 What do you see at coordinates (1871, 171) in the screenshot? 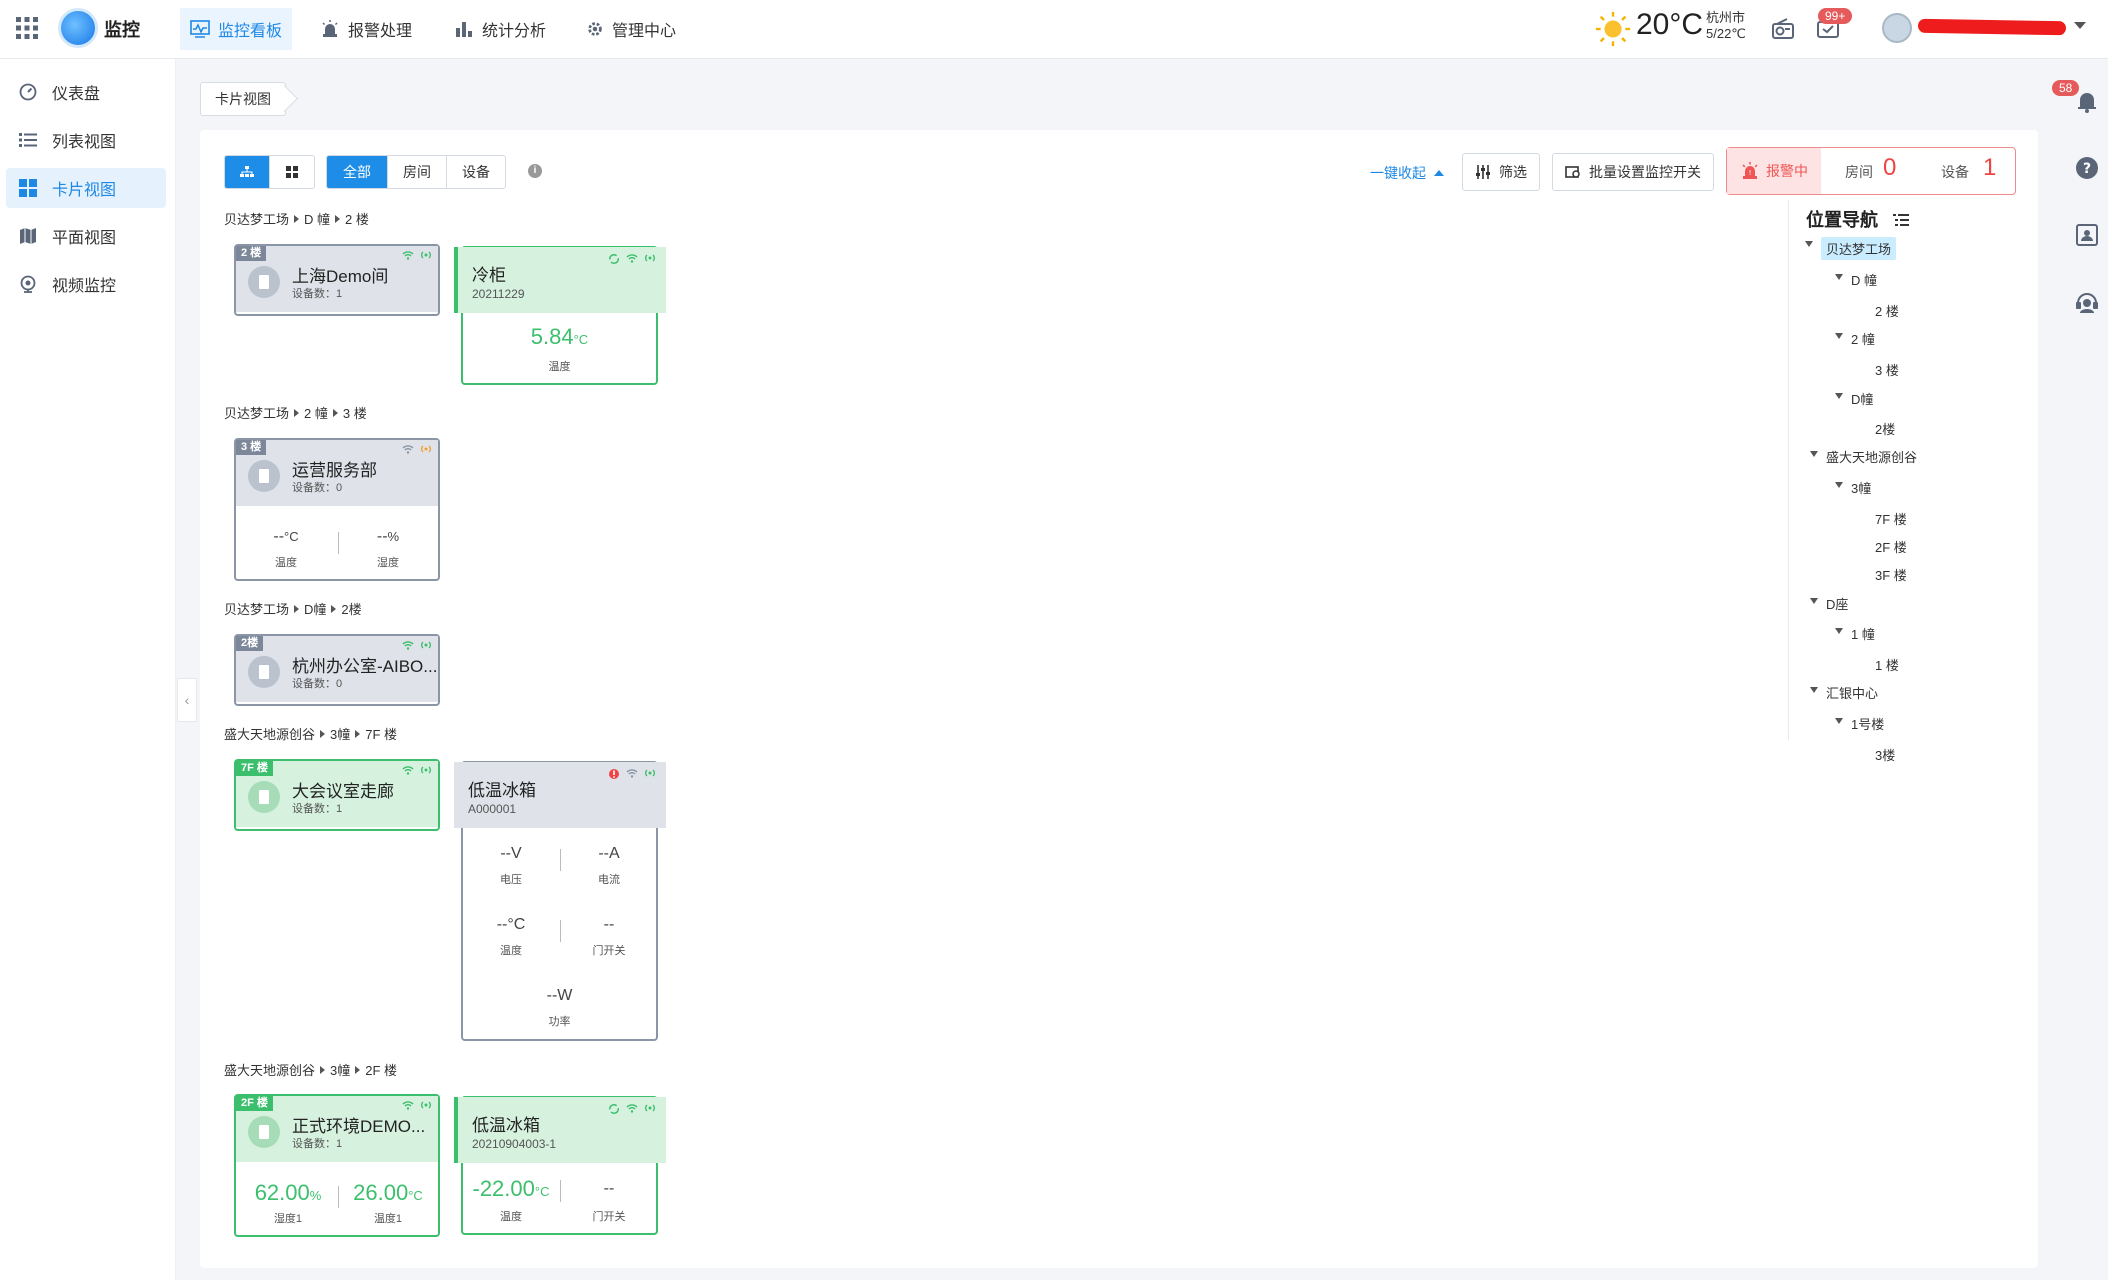
I see `alarm-summary: ! 报警中 房间 0 设备 1` at bounding box center [1871, 171].